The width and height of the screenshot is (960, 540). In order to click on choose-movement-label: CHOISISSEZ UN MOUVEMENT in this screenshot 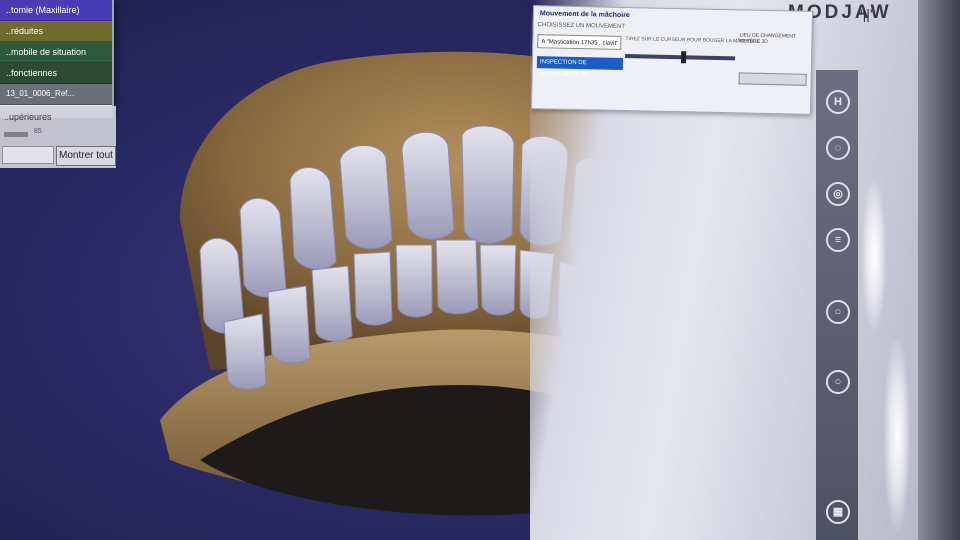, I will do `click(581, 26)`.